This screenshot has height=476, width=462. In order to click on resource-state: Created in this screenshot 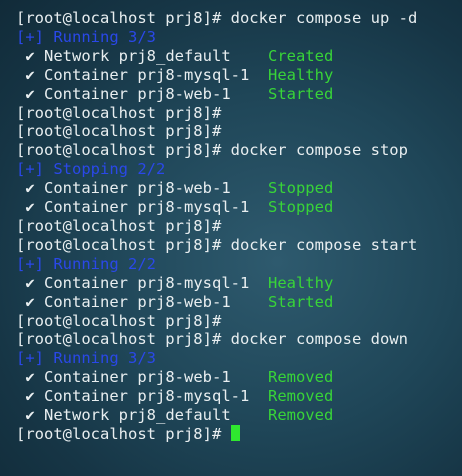, I will do `click(300, 55)`.